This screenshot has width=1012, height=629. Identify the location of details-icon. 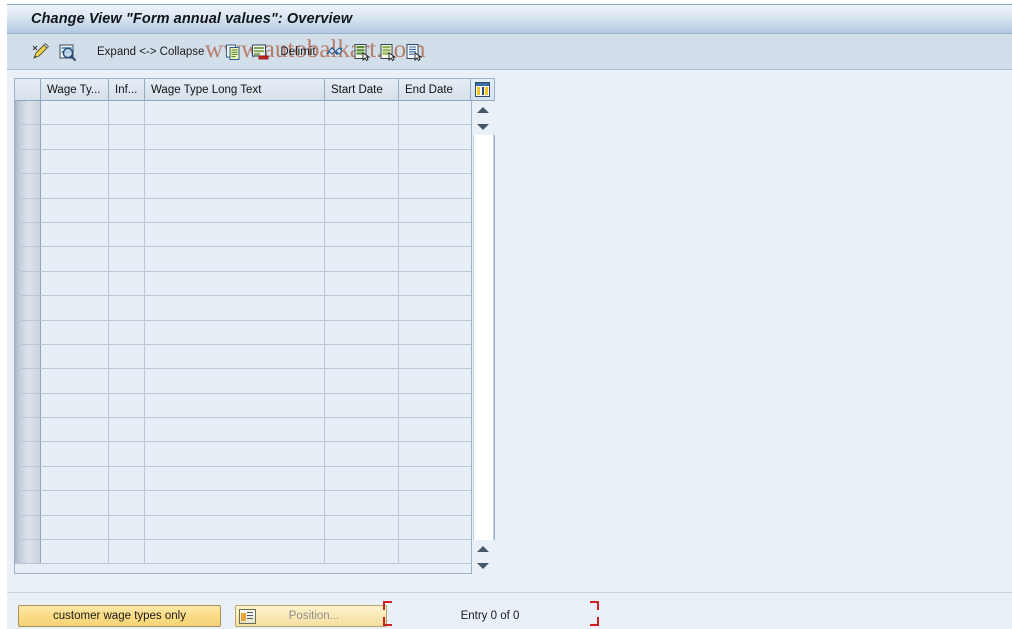
(67, 52).